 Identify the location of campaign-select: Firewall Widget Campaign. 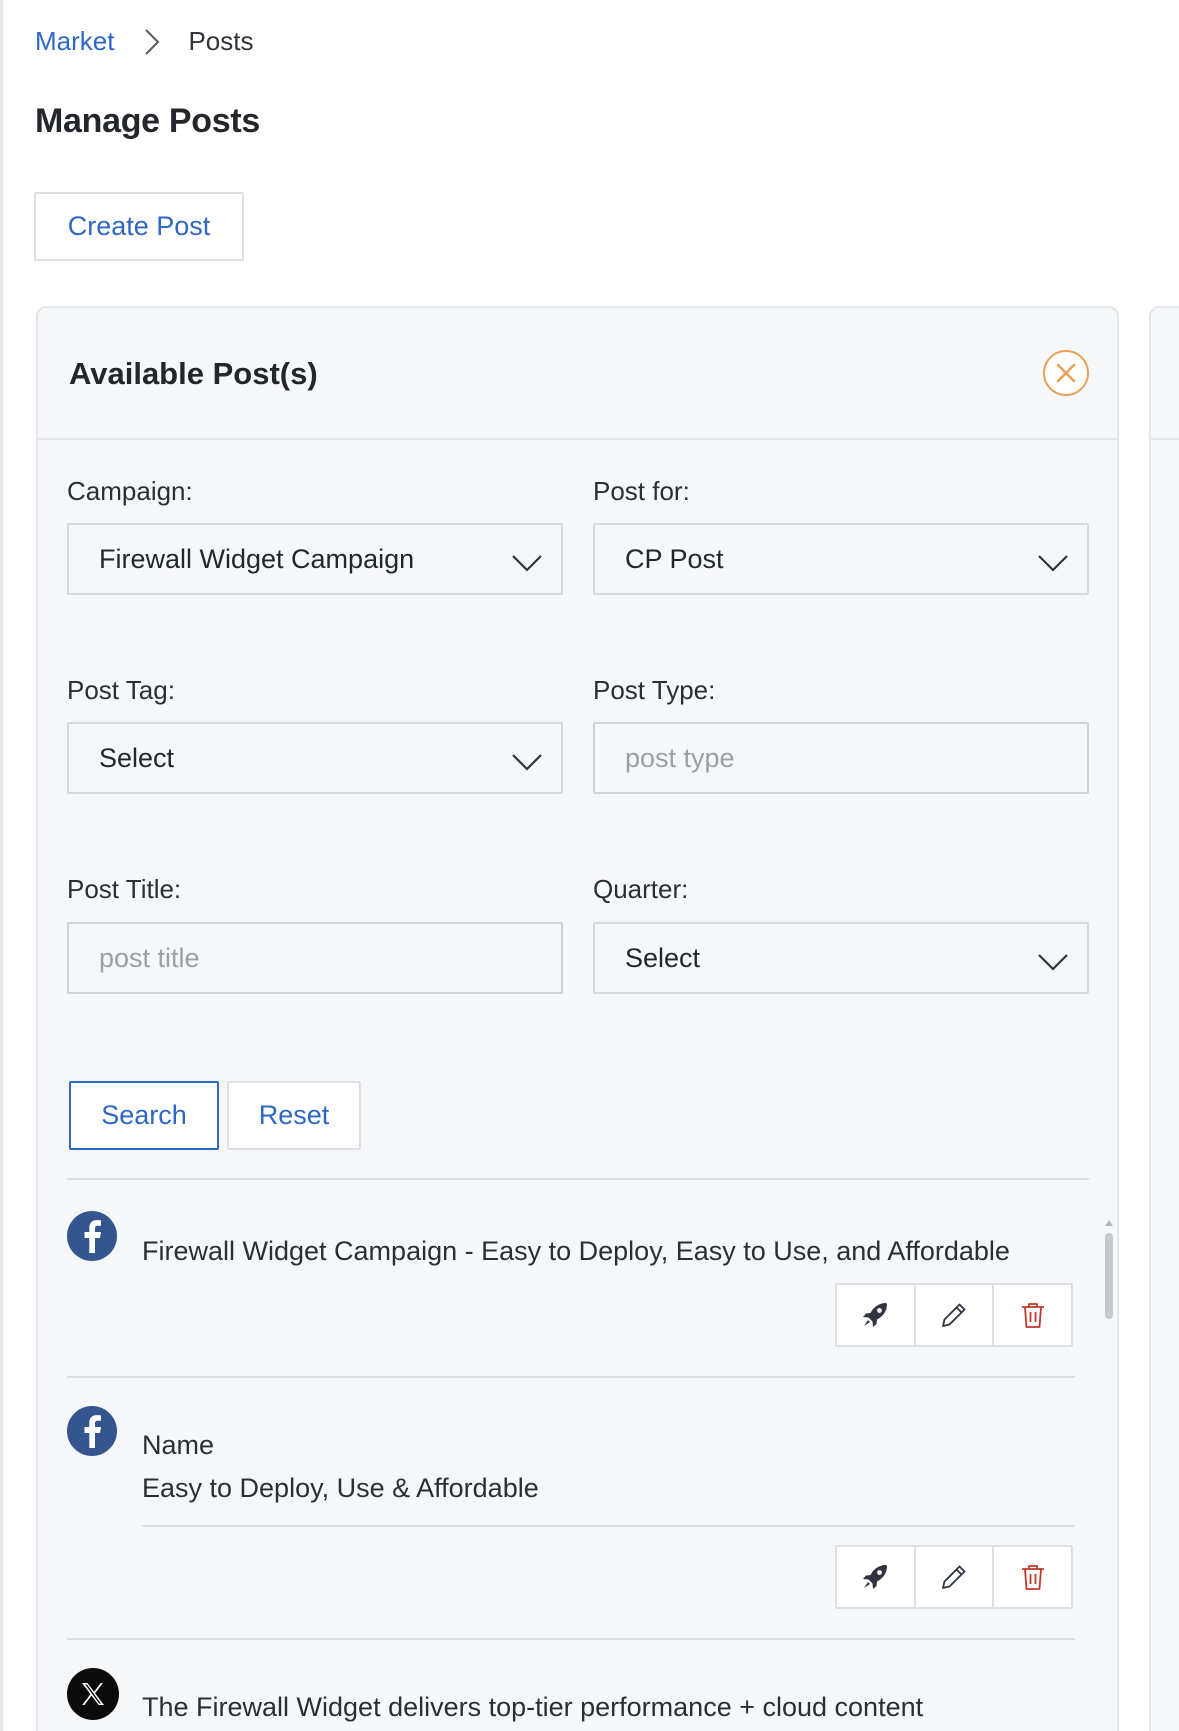
(315, 559).